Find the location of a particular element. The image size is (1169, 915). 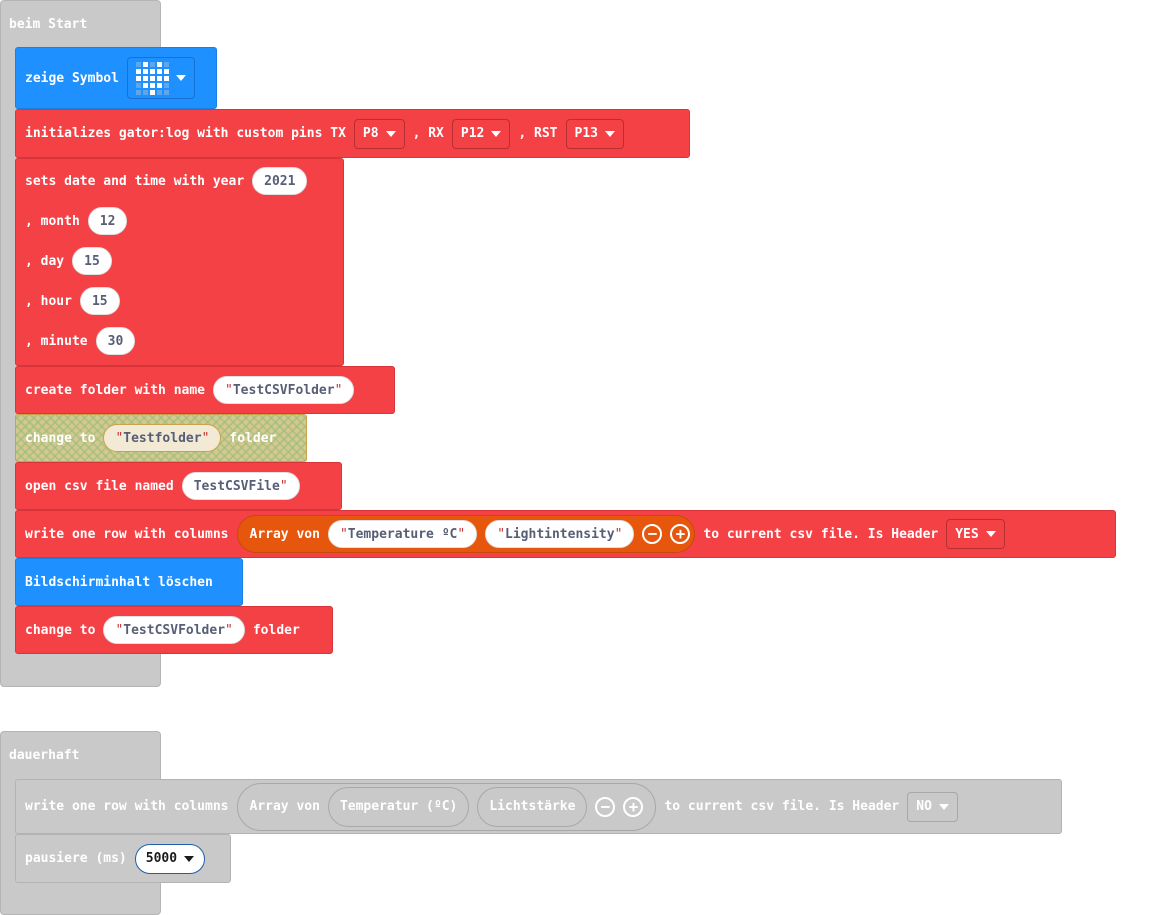

folder-suffix-label: folder is located at coordinates (276, 630).